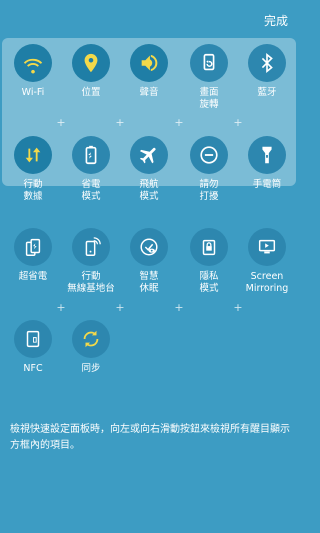 The width and height of the screenshot is (320, 533). I want to click on mobile-data-tile: 行動 數據, so click(33, 169).